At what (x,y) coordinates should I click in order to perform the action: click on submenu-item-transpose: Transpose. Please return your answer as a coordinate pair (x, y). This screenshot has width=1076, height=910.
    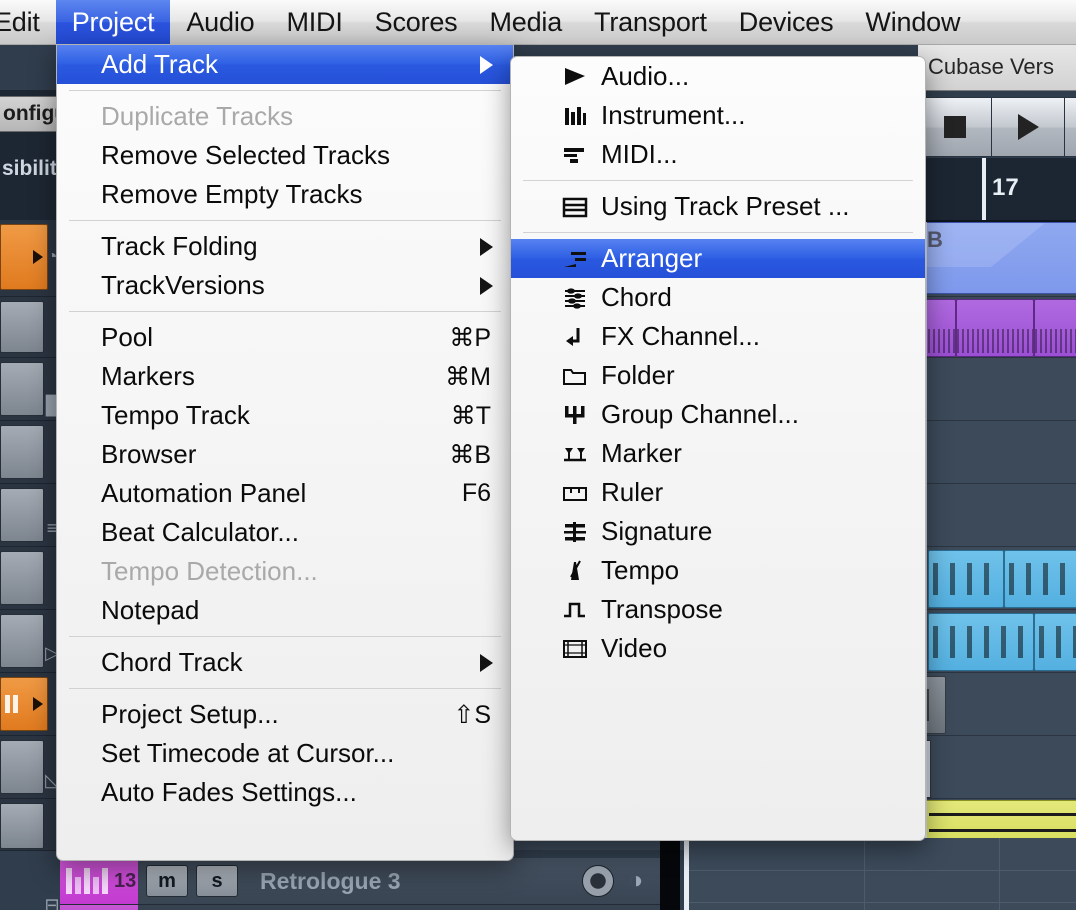
    Looking at the image, I should click on (718, 609).